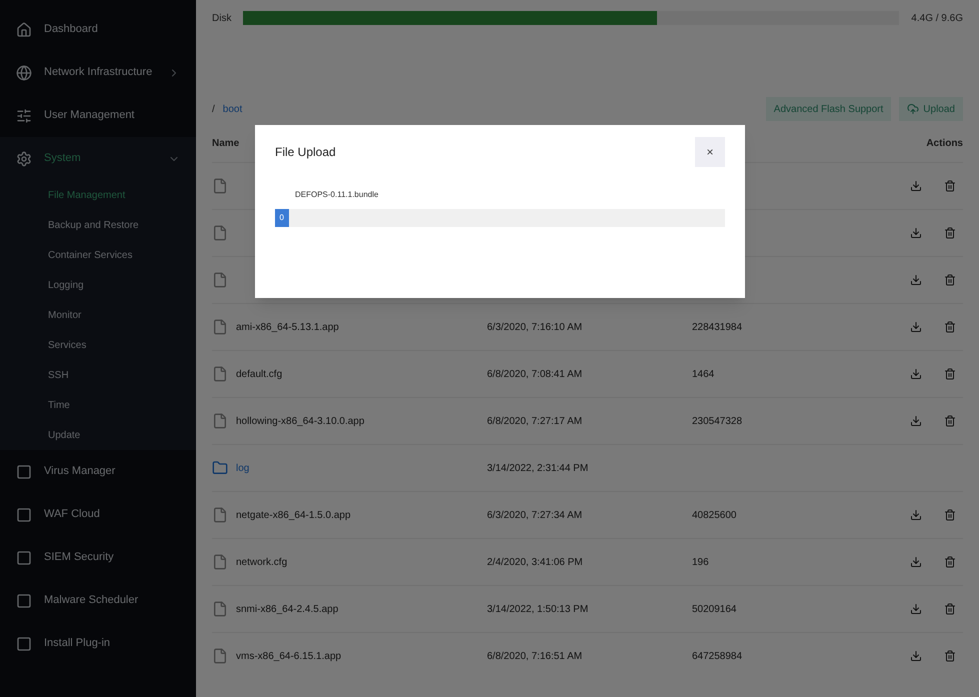 This screenshot has width=979, height=697. I want to click on file-size: 228431984, so click(717, 327).